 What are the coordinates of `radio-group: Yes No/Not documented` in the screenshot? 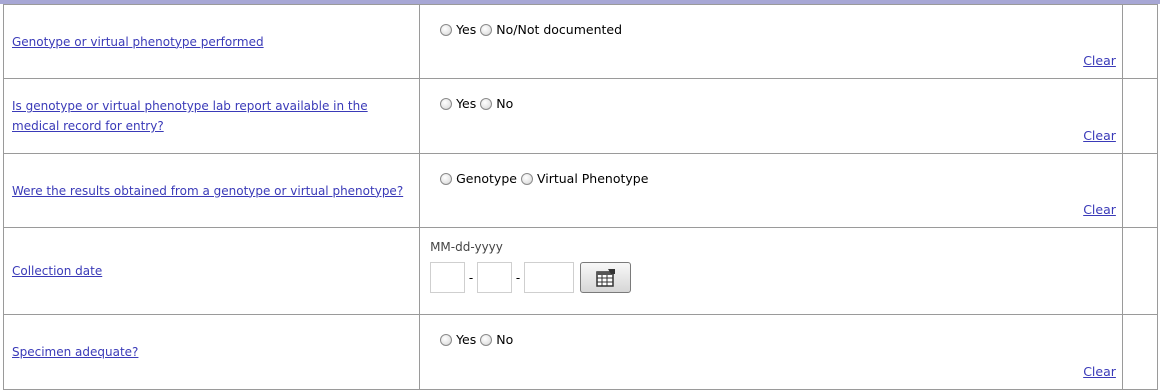 It's located at (533, 29).